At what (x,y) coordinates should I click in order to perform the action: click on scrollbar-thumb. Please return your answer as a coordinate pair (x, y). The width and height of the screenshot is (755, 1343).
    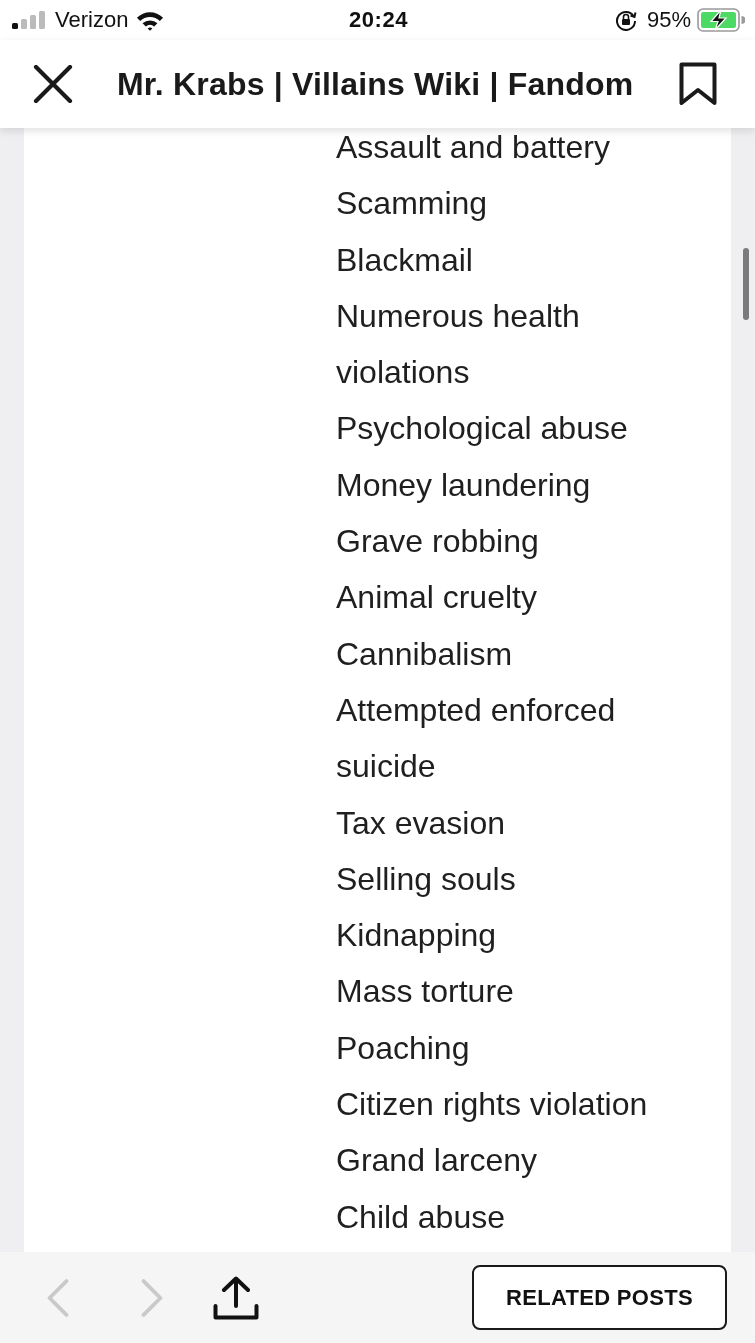
    Looking at the image, I should click on (746, 284).